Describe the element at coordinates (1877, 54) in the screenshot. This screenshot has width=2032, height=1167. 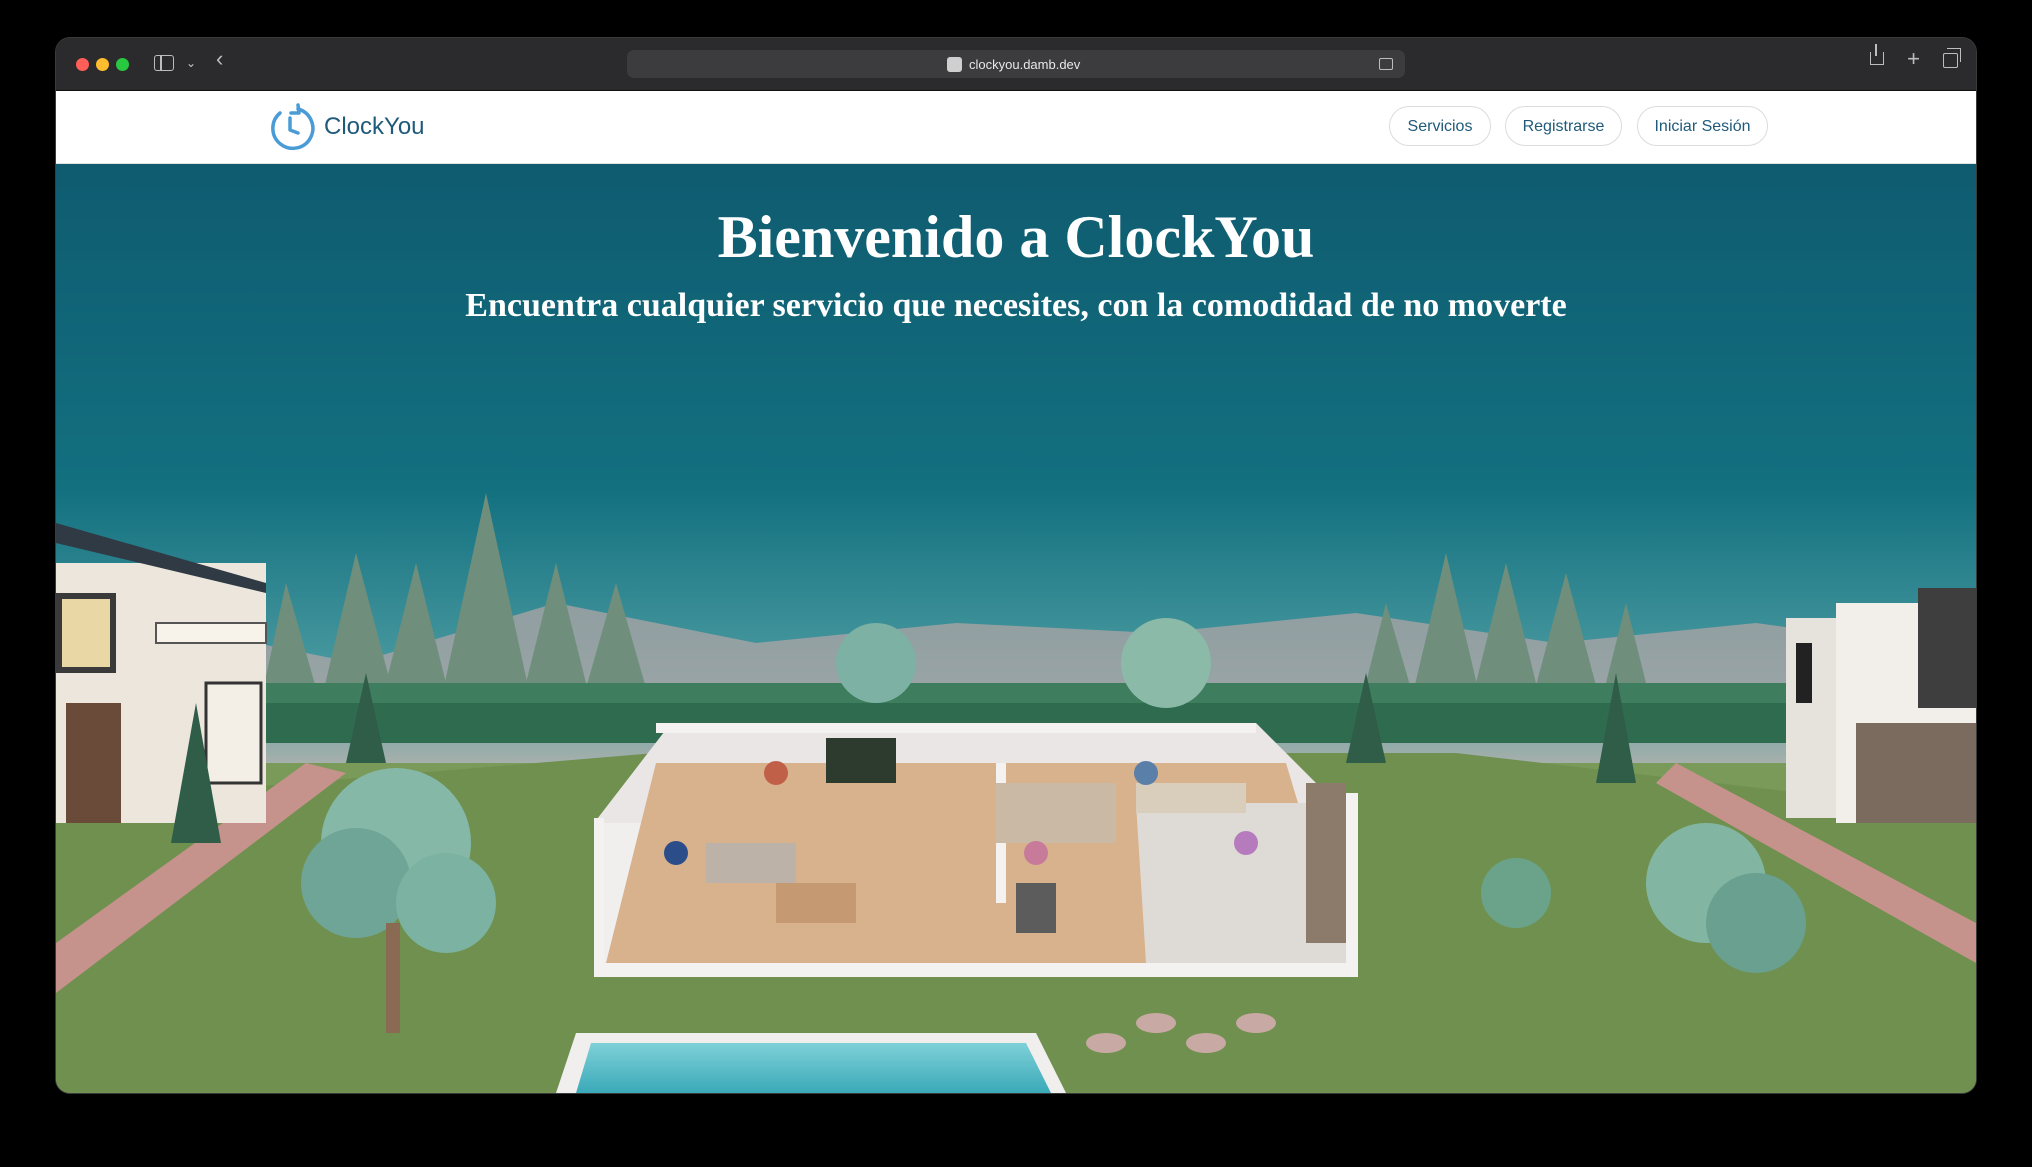
I see `share-icon` at that location.